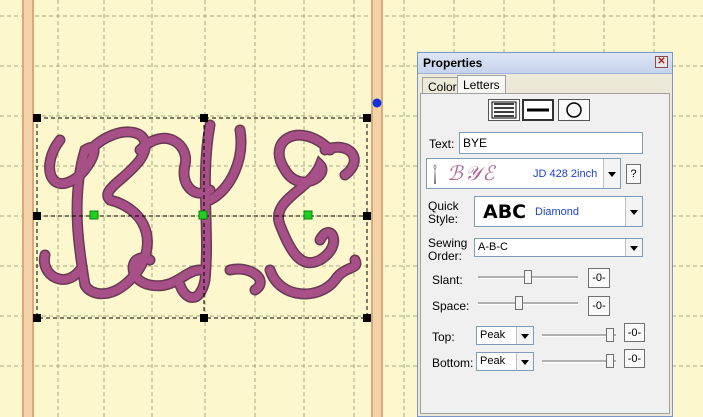  What do you see at coordinates (505, 212) in the screenshot?
I see `quick-style-sample: ABC` at bounding box center [505, 212].